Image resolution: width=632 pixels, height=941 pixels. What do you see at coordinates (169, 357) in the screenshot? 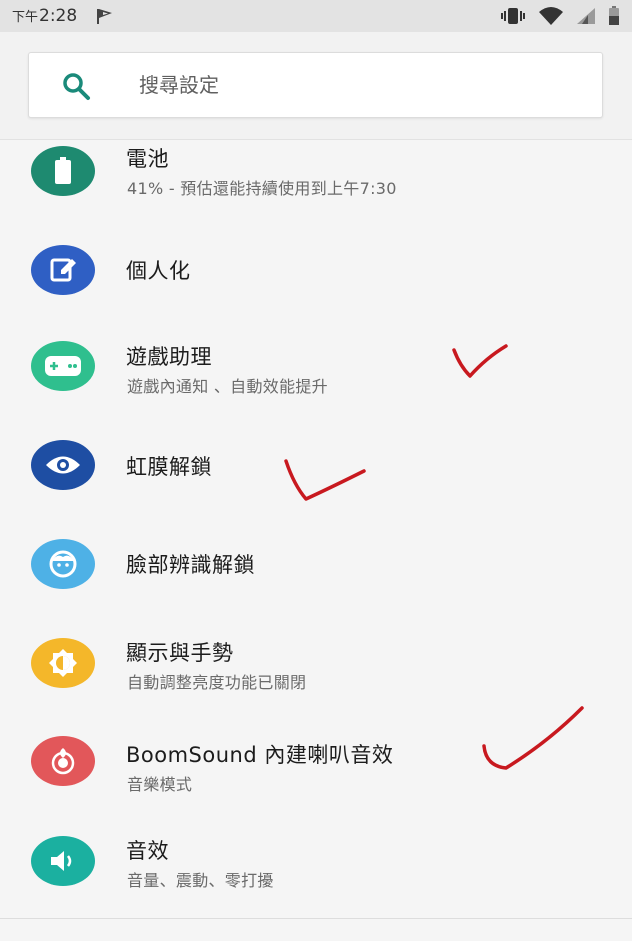
I see `settings-item-title: 遊戲助理` at bounding box center [169, 357].